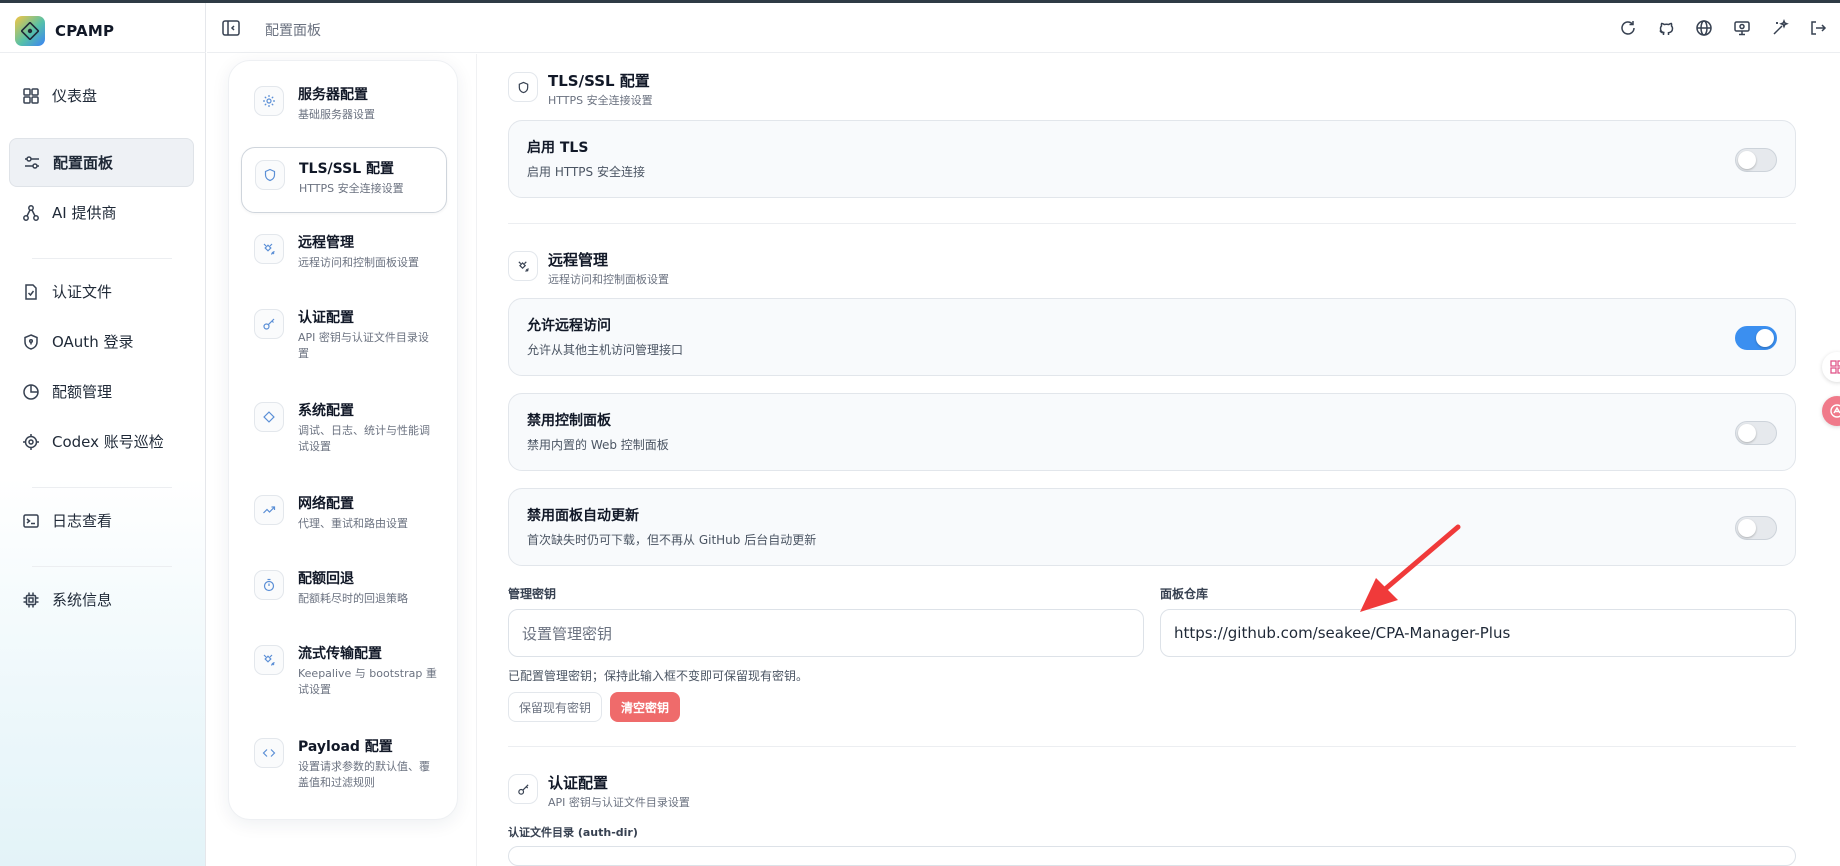 Image resolution: width=1840 pixels, height=866 pixels. Describe the element at coordinates (351, 188) in the screenshot. I see `subnav-desc: HTTPS 安全连接设置` at that location.